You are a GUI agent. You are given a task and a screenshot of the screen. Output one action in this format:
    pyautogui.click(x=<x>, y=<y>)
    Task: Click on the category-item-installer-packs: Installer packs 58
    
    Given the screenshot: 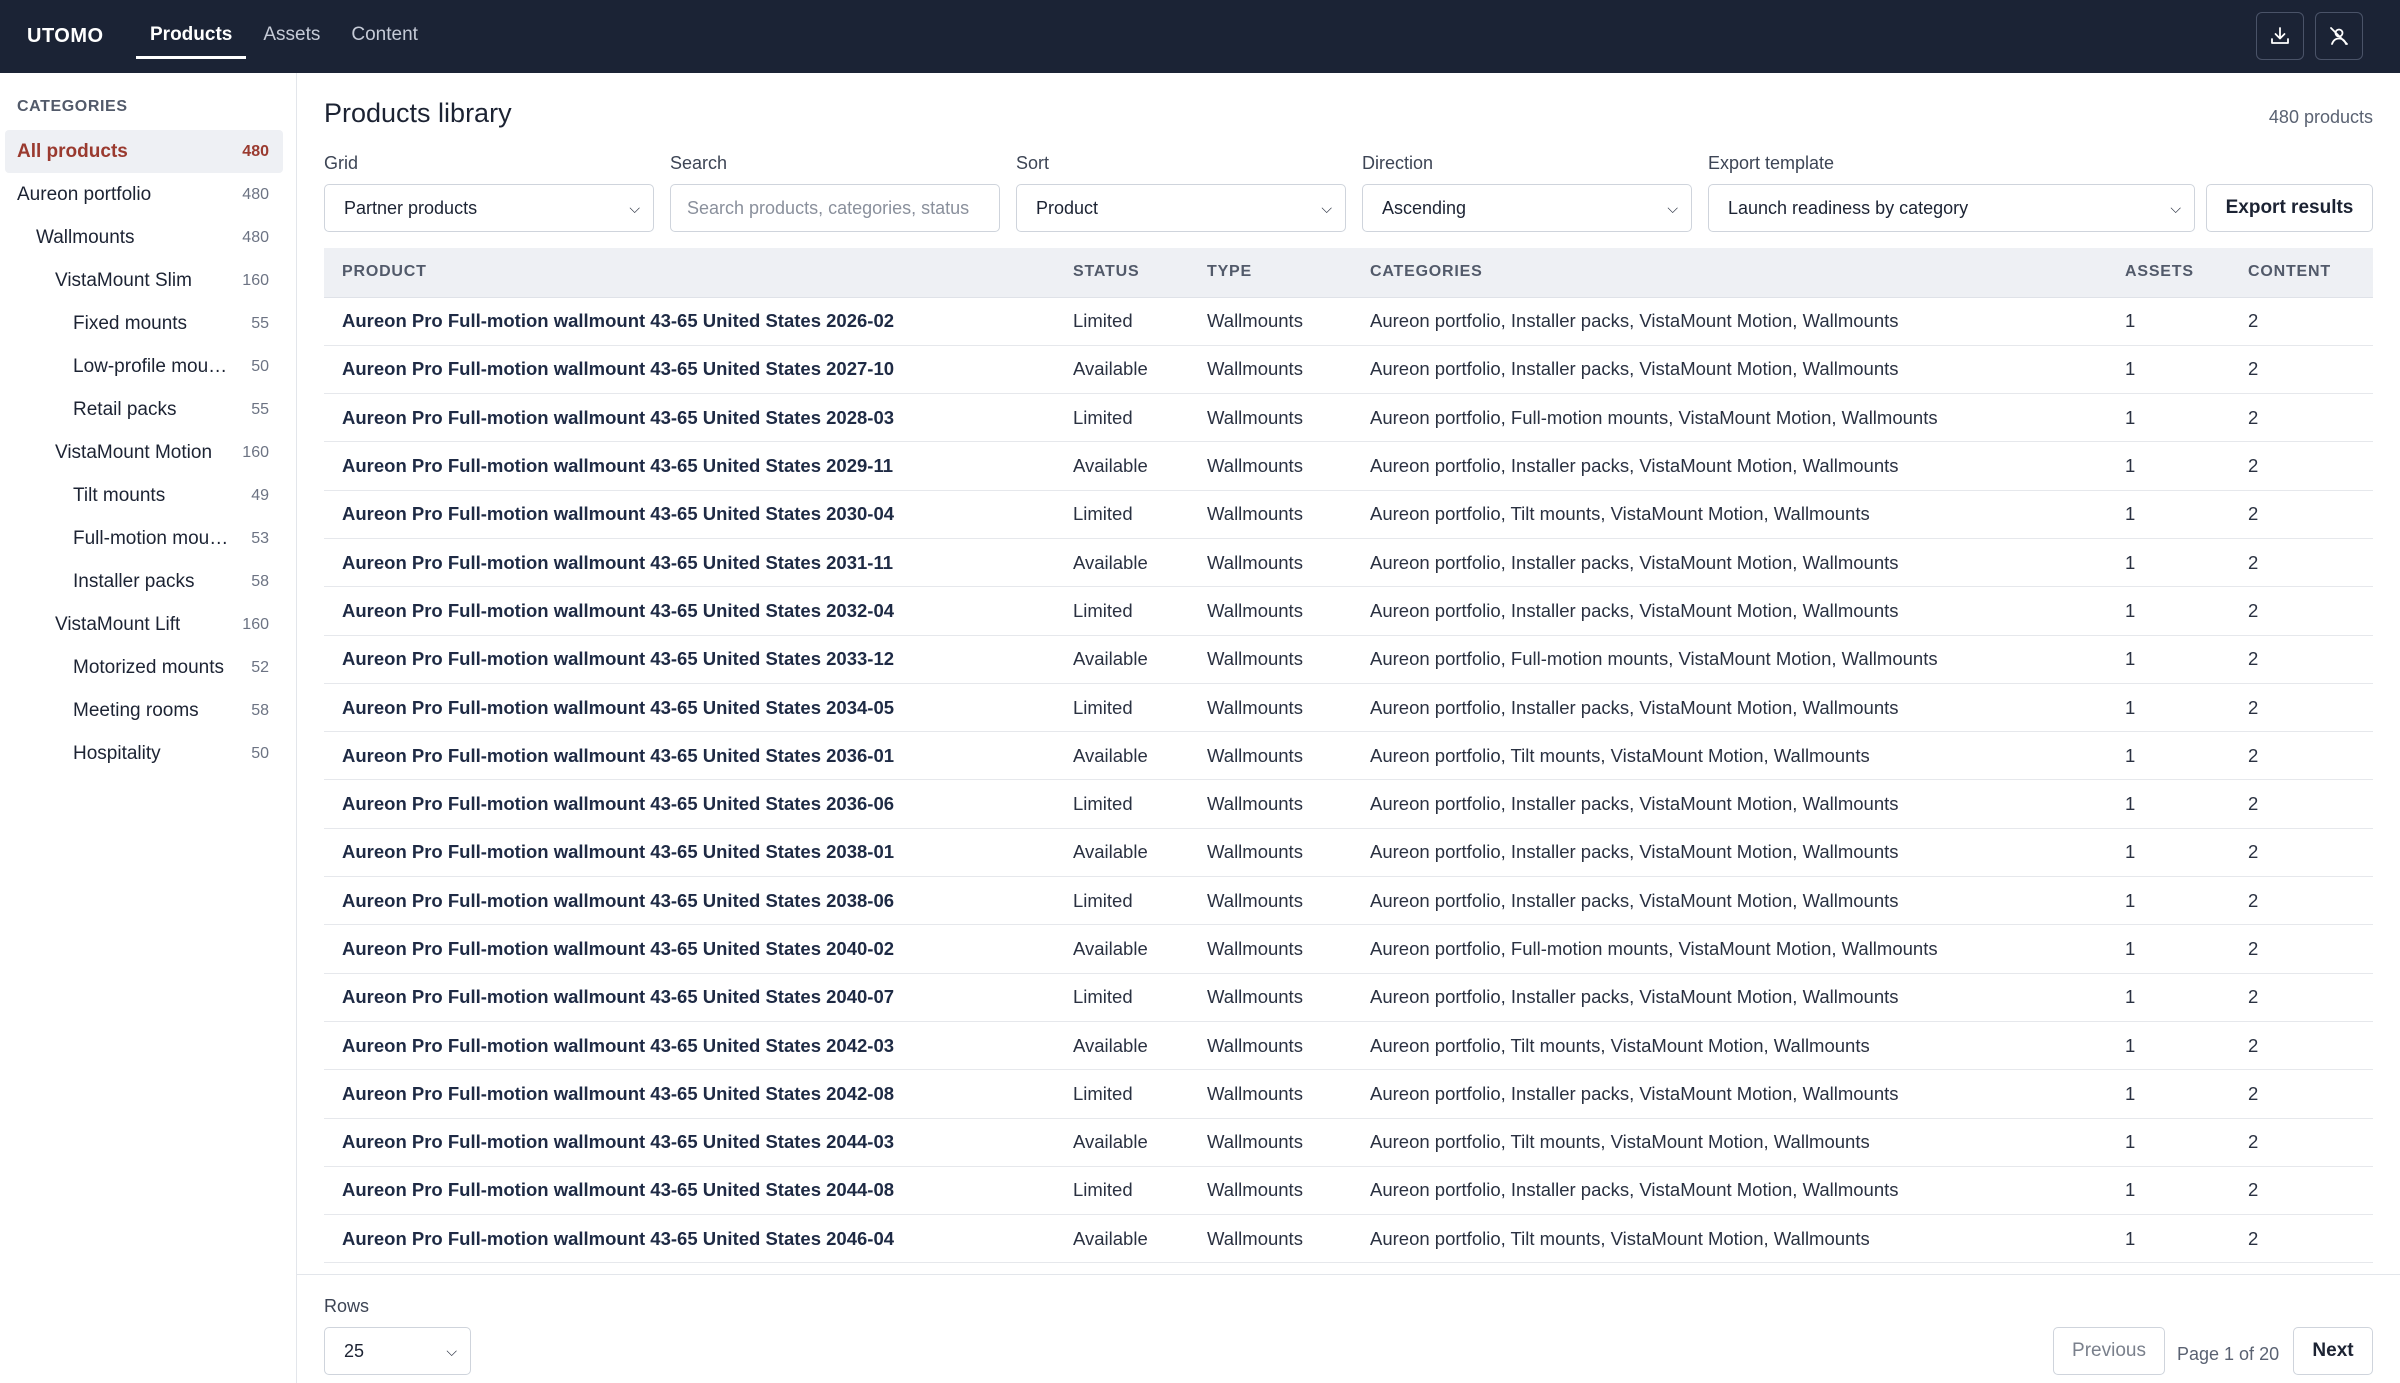 What is the action you would take?
    pyautogui.click(x=144, y=581)
    